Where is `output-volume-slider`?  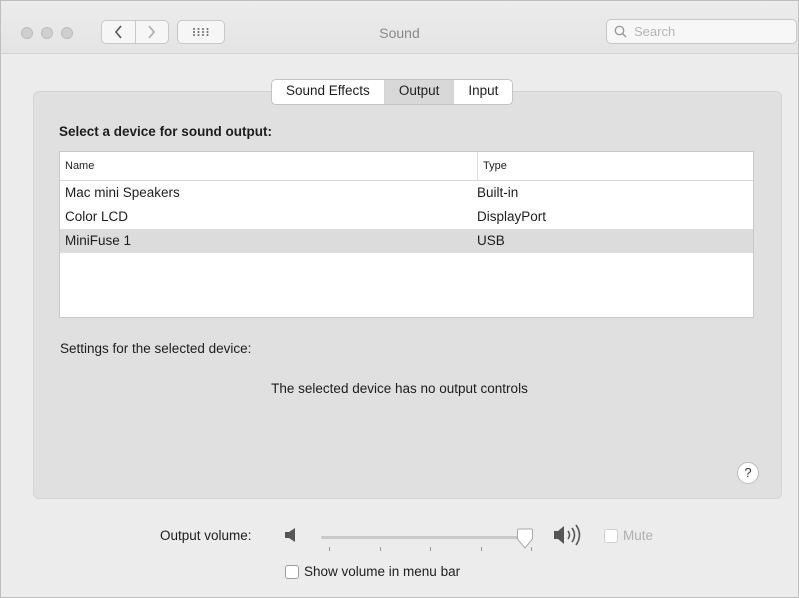
output-volume-slider is located at coordinates (429, 541).